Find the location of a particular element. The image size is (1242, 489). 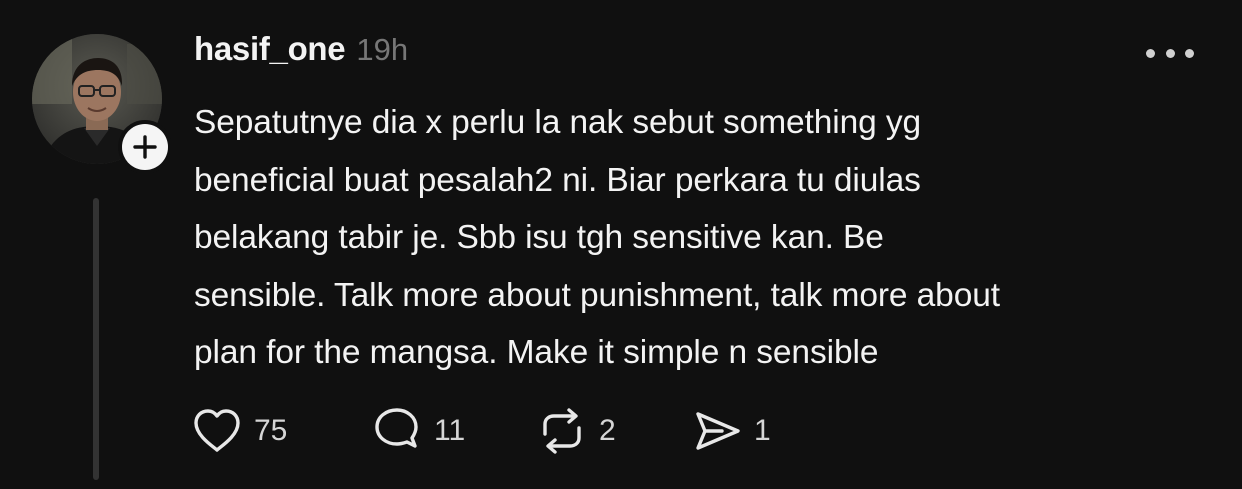

like-count: 75 is located at coordinates (271, 430).